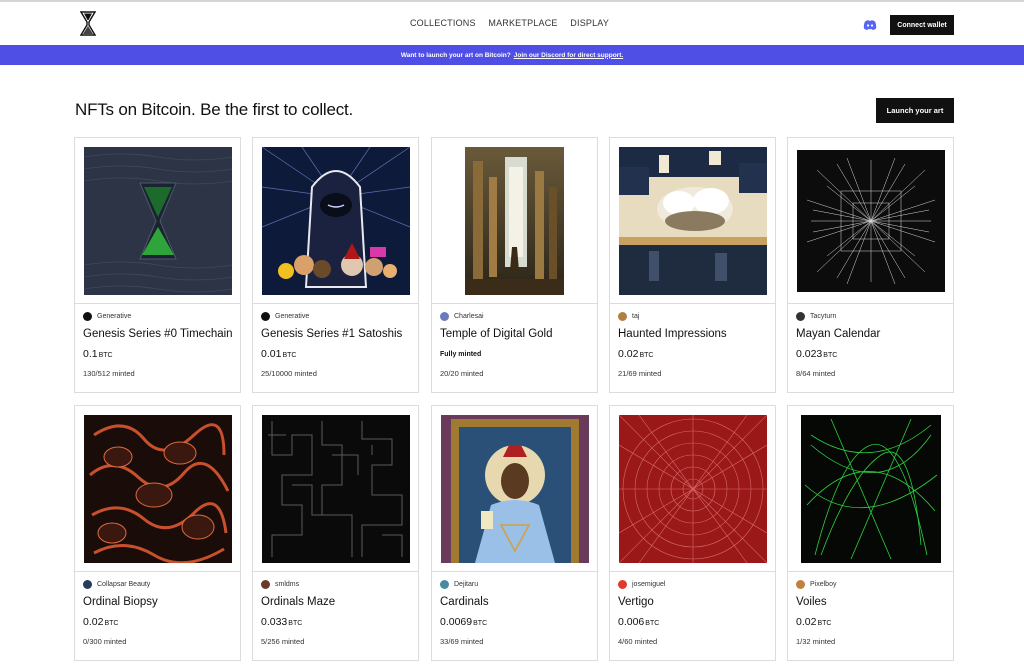 Image resolution: width=1024 pixels, height=668 pixels. What do you see at coordinates (462, 373) in the screenshot?
I see `minted-count: 20/20 minted` at bounding box center [462, 373].